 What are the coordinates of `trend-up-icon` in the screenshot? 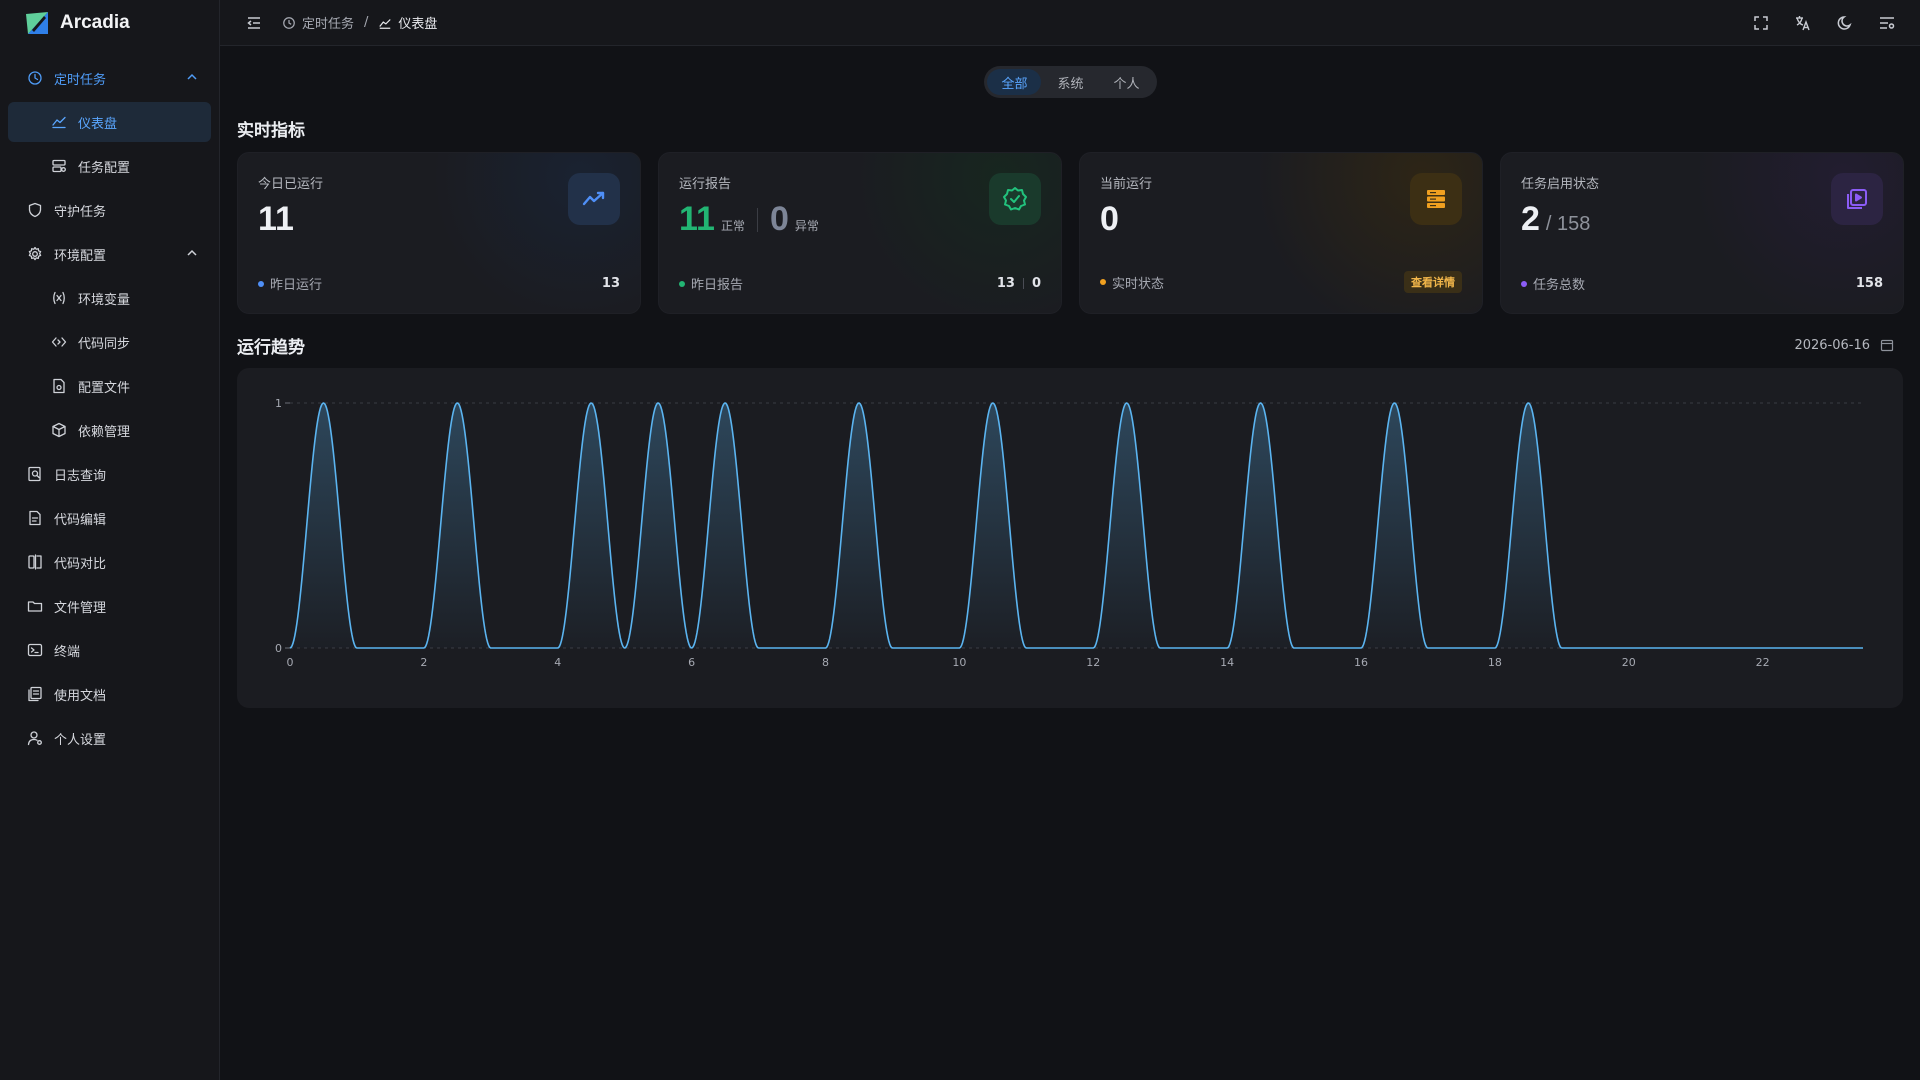 It's located at (594, 199).